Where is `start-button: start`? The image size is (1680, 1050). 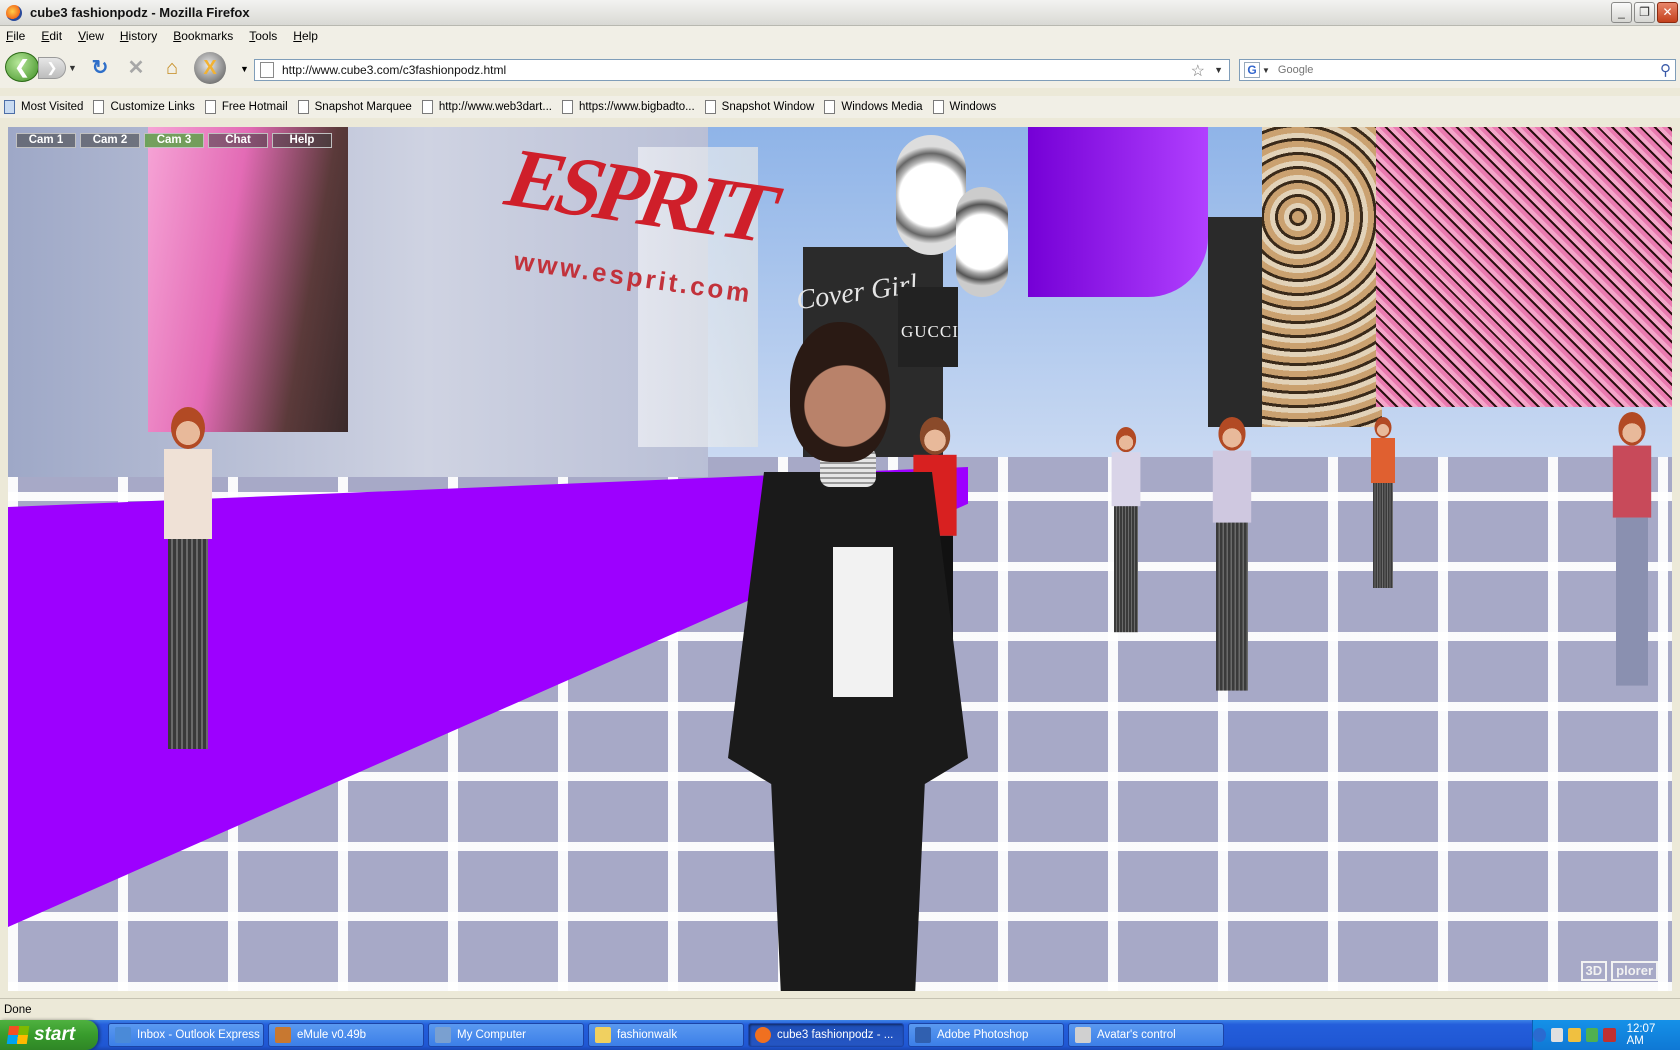
start-button: start is located at coordinates (49, 1035).